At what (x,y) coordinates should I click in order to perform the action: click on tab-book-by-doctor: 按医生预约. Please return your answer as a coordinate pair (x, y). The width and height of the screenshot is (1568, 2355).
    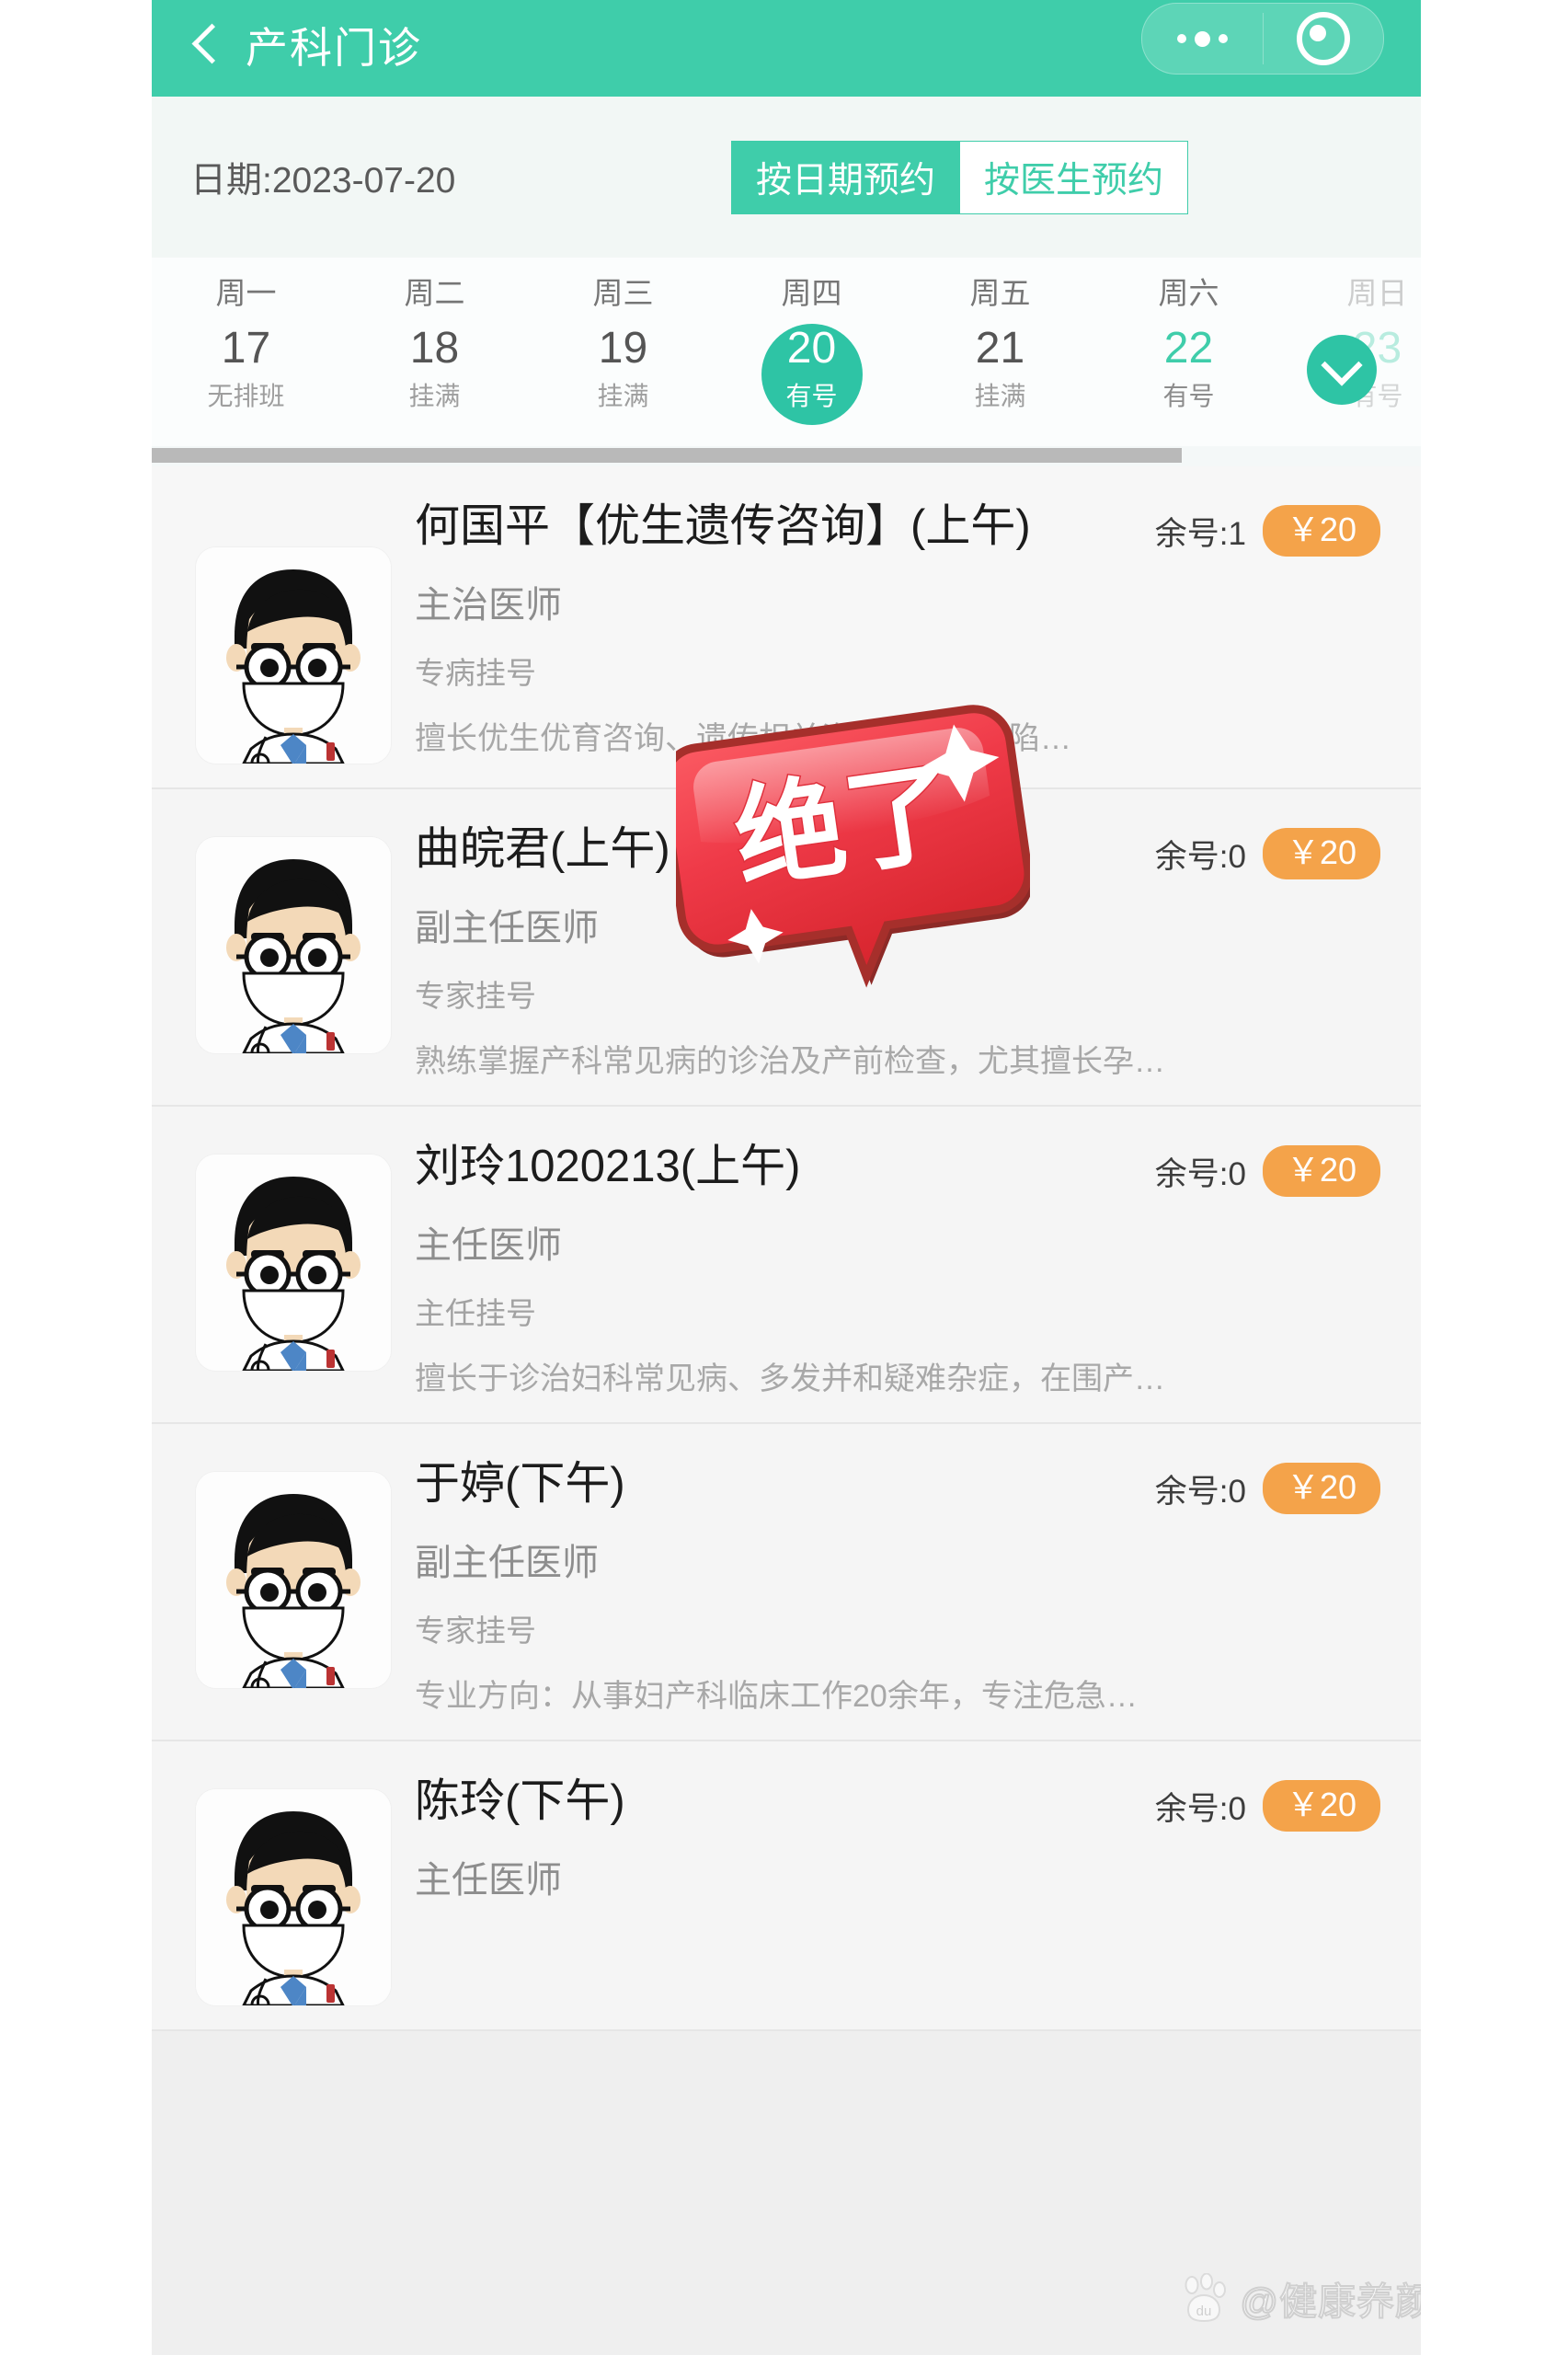
    Looking at the image, I should click on (1074, 177).